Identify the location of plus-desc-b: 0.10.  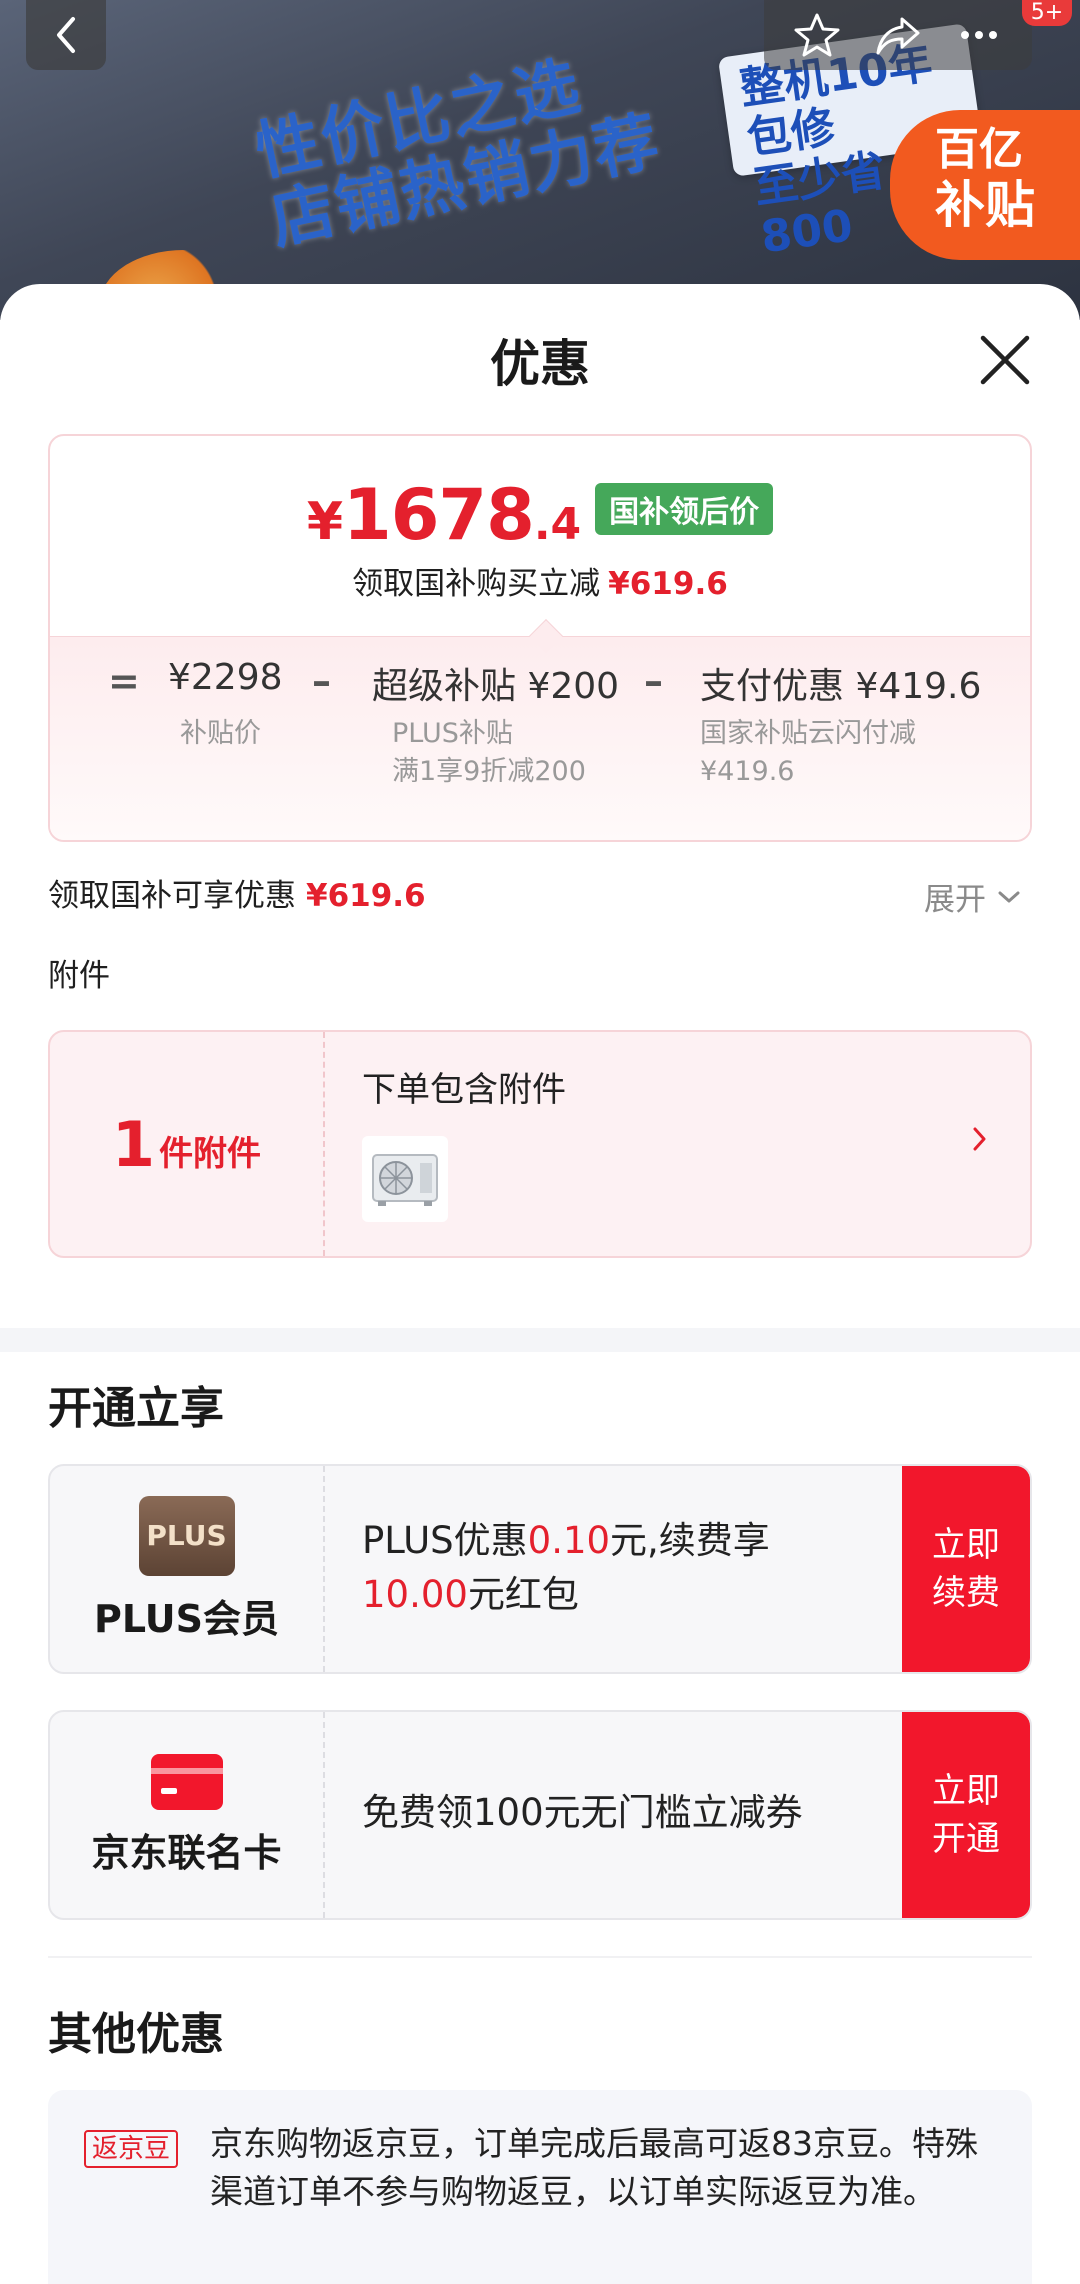
(569, 1540).